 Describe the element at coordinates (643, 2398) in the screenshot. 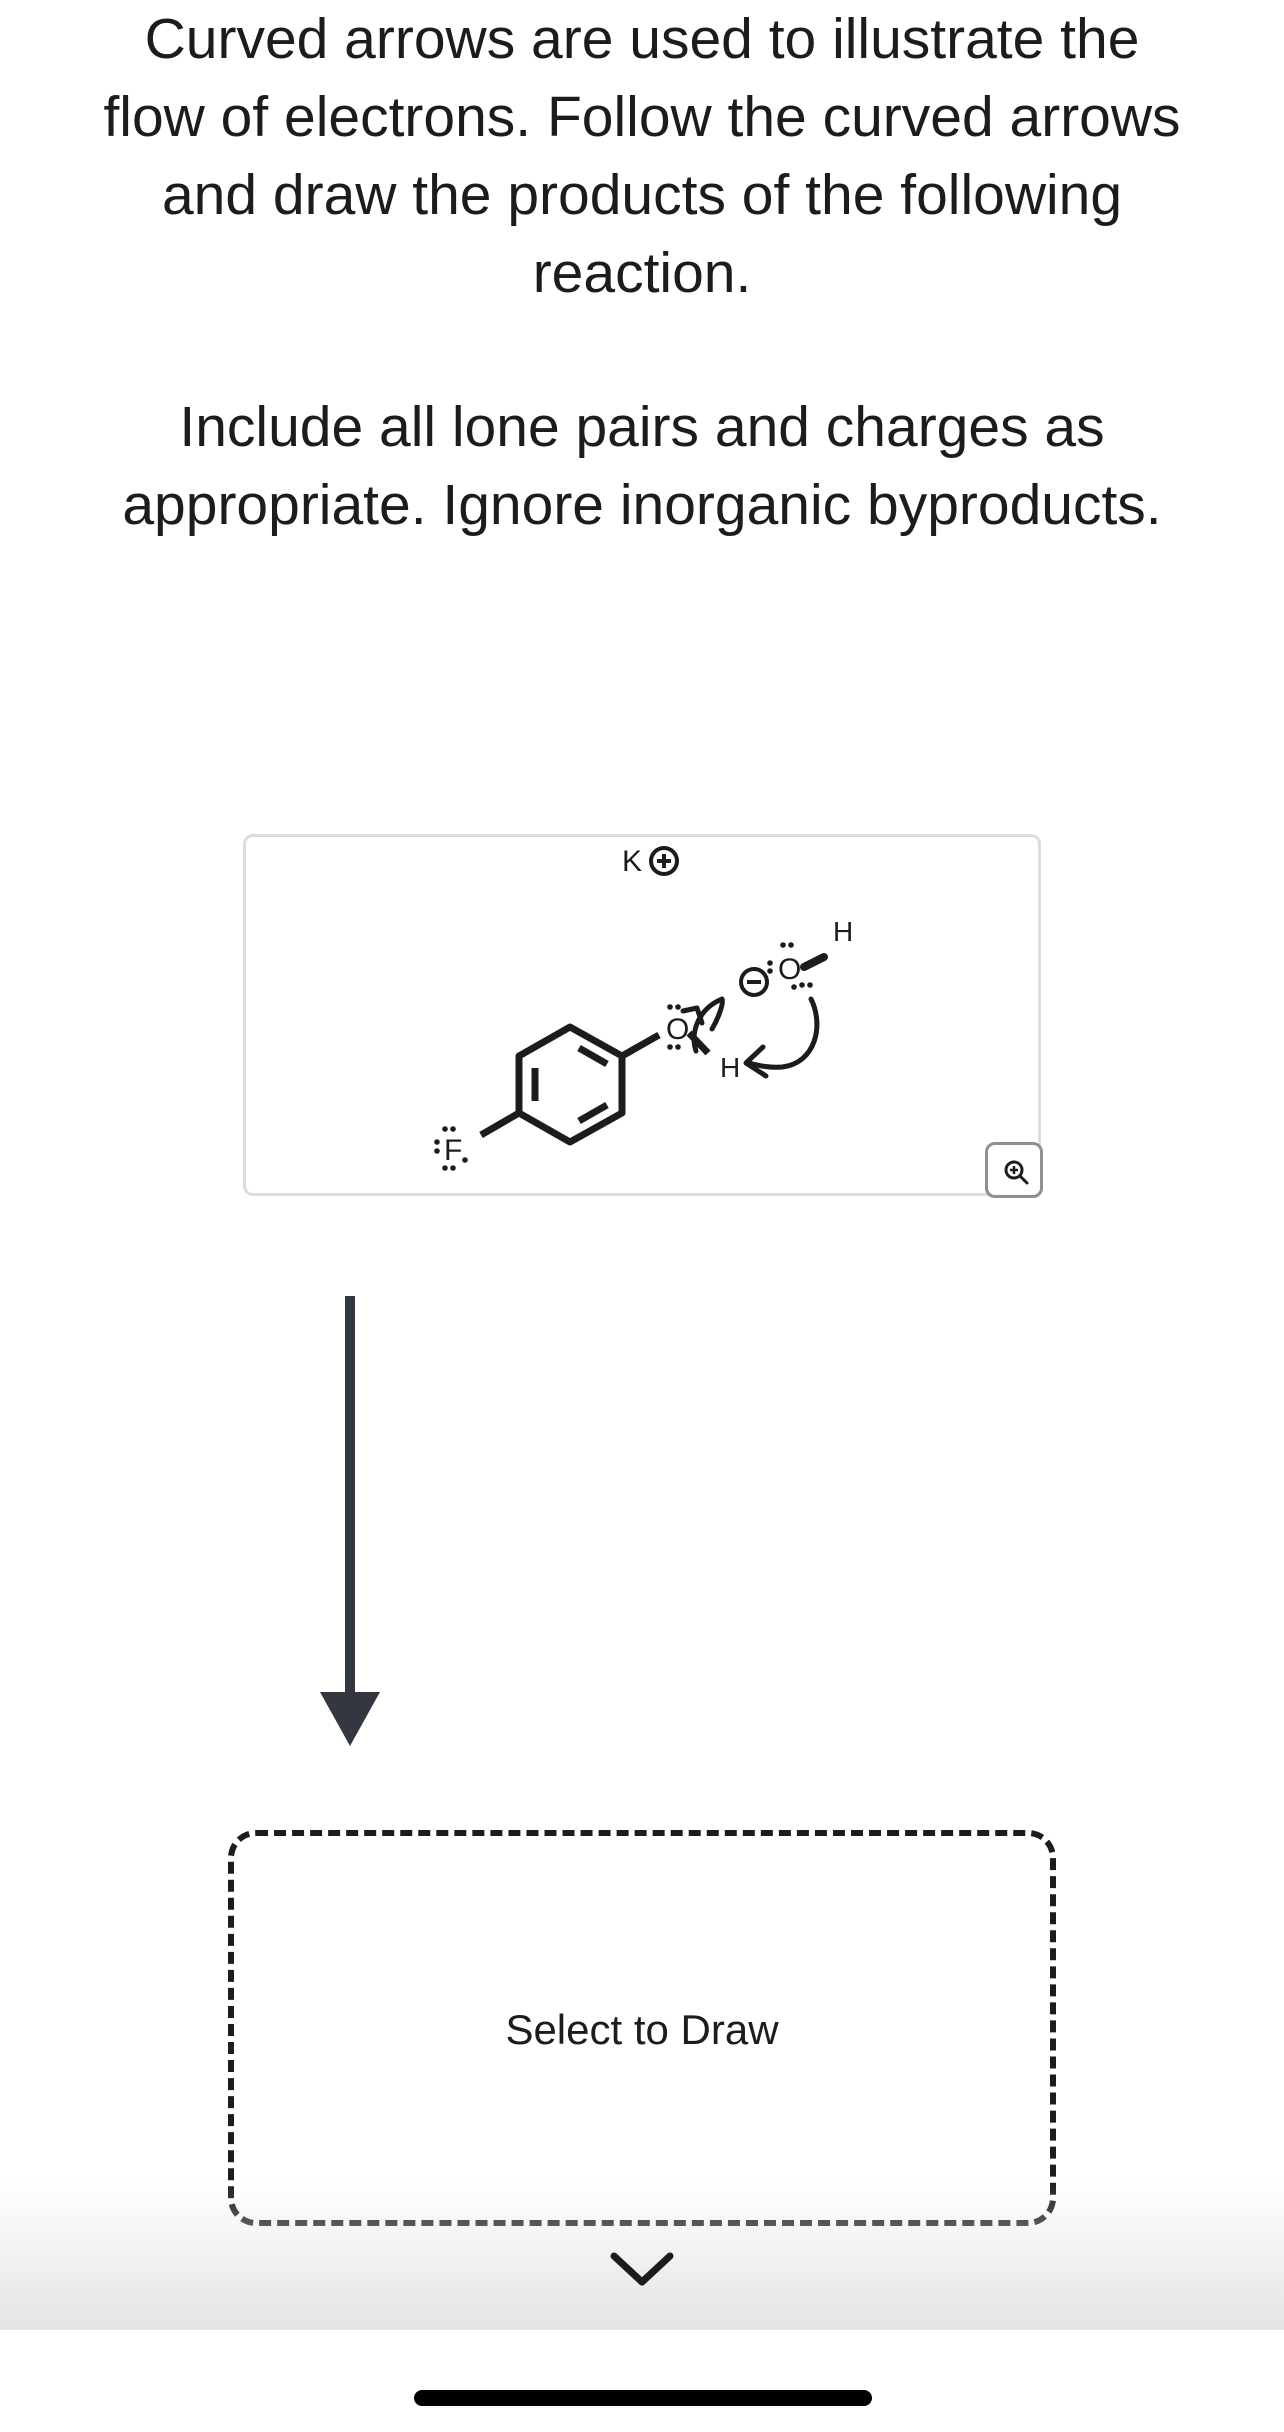

I see `home-indicator` at that location.